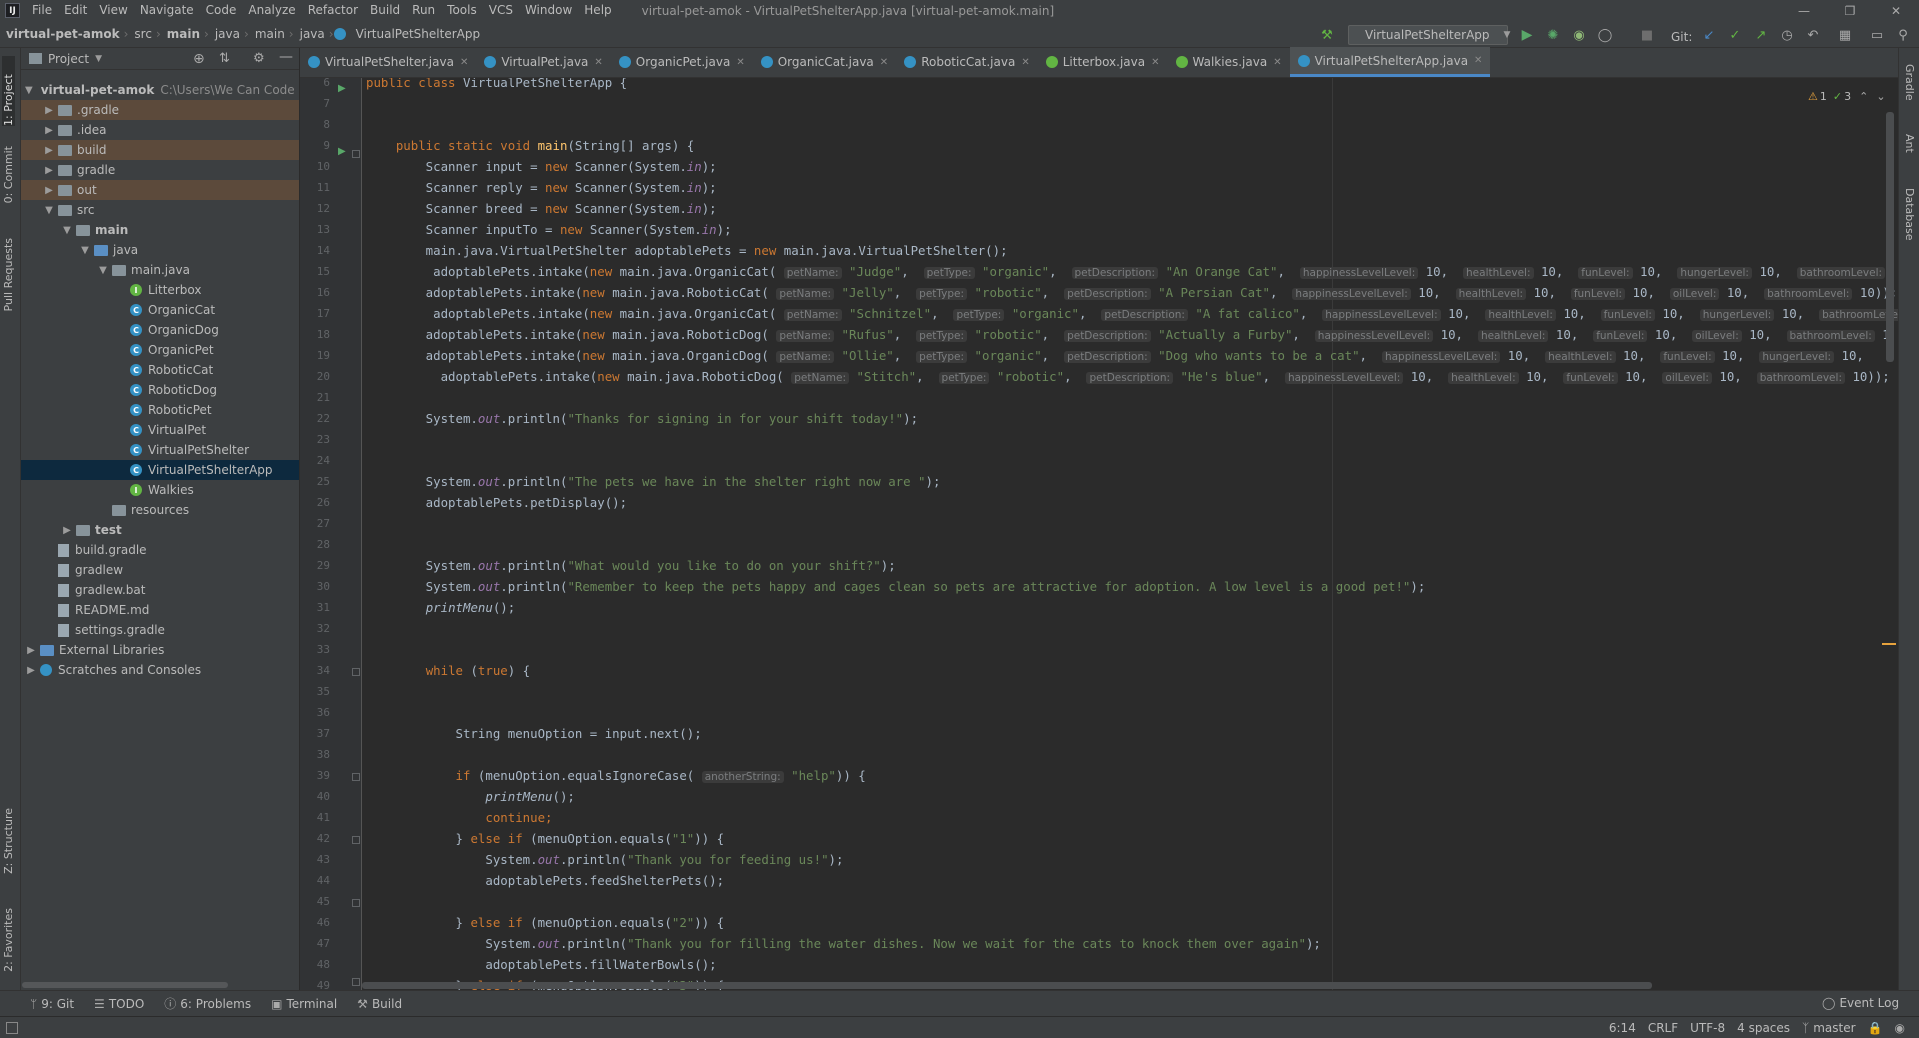 The image size is (1919, 1038). I want to click on tree-item: C OrganicCat, so click(160, 310).